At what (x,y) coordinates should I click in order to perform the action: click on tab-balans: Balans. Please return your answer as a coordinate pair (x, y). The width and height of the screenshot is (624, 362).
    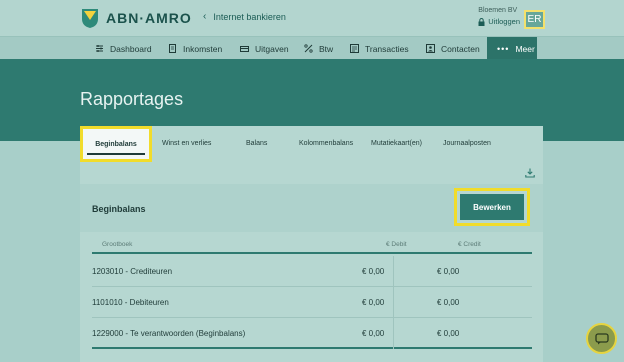
    Looking at the image, I should click on (256, 143).